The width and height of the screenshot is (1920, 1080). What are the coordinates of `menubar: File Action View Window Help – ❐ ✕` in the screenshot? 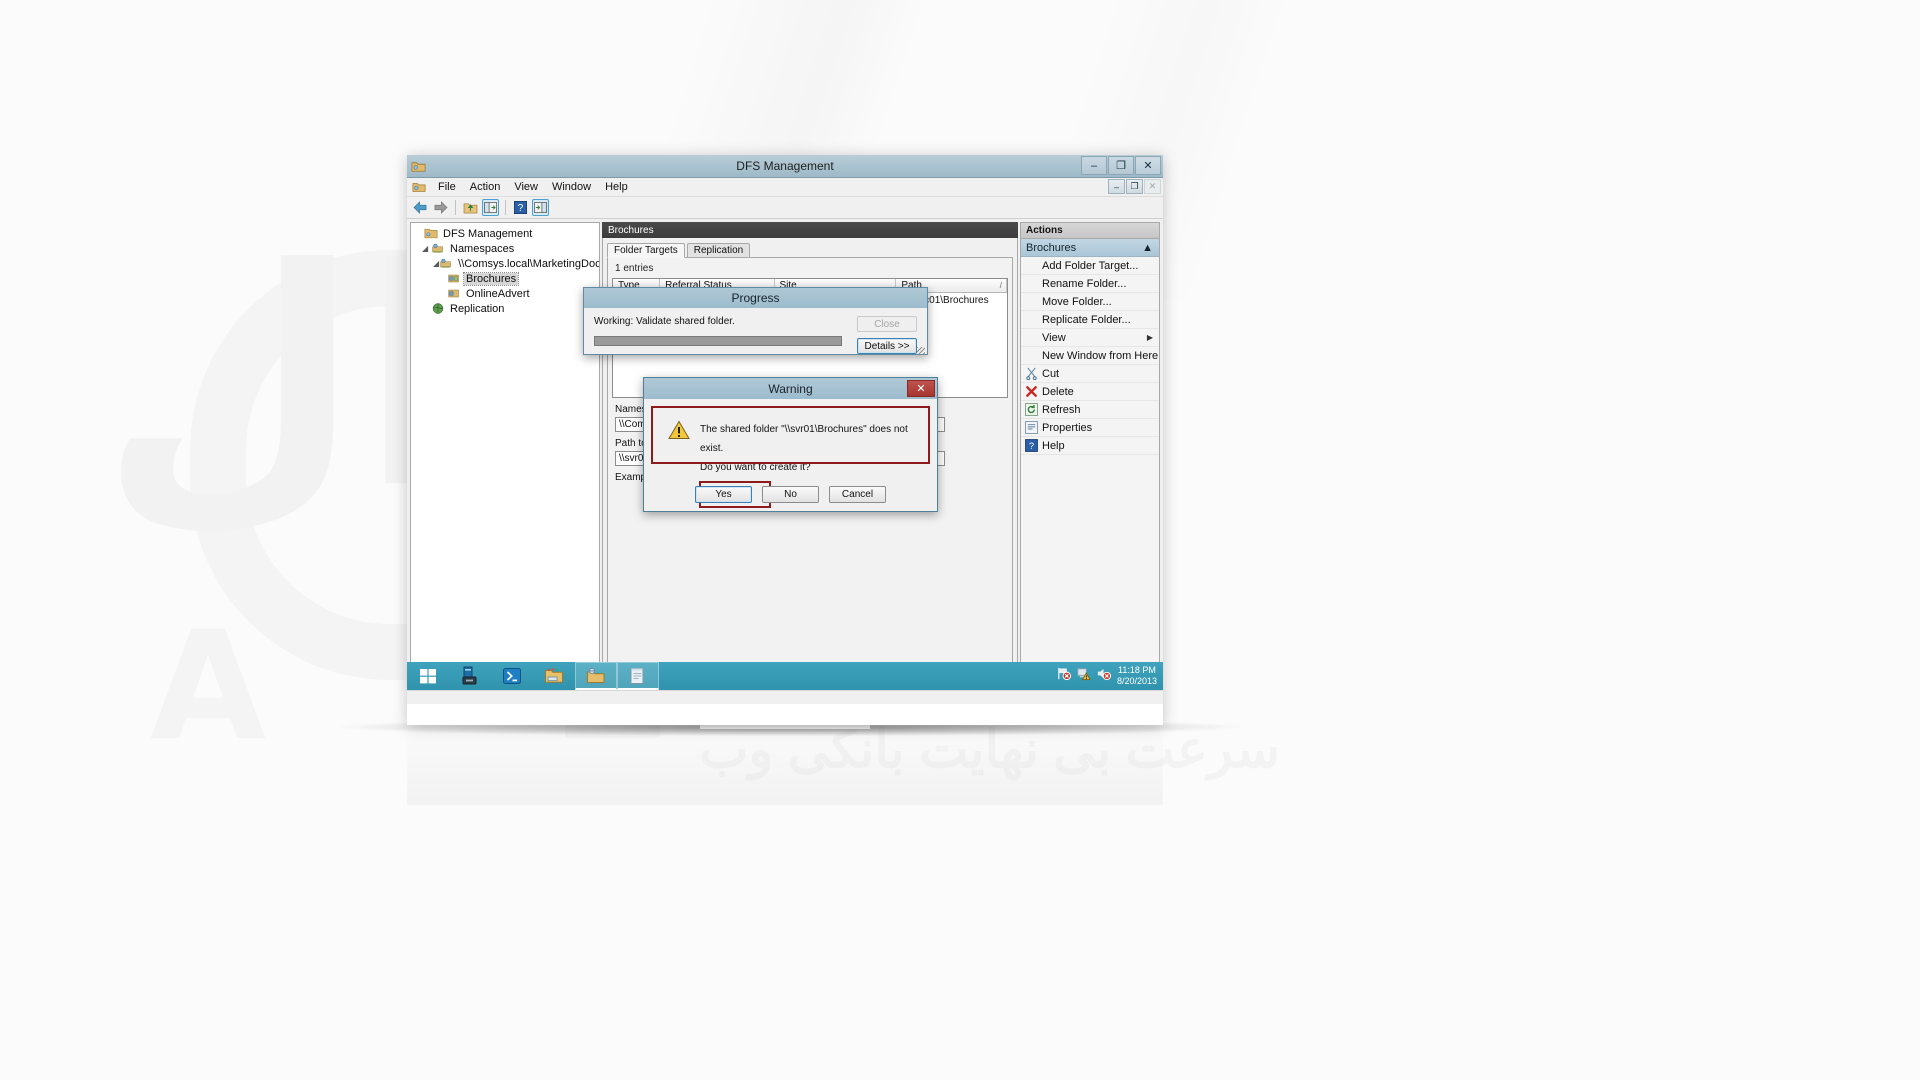 It's located at (785, 187).